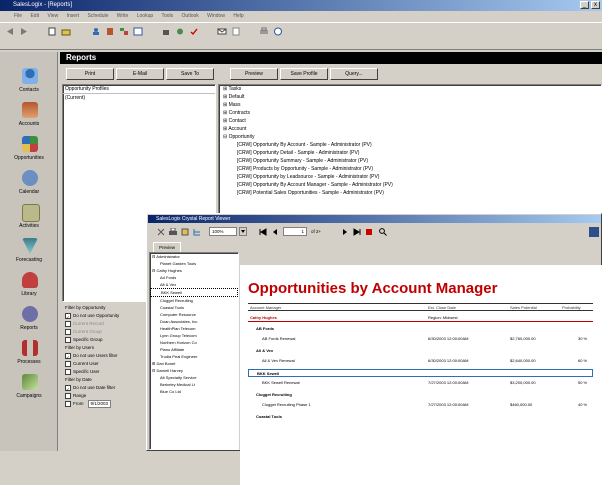  I want to click on group-node: Northern Horizon Co, so click(194, 342).